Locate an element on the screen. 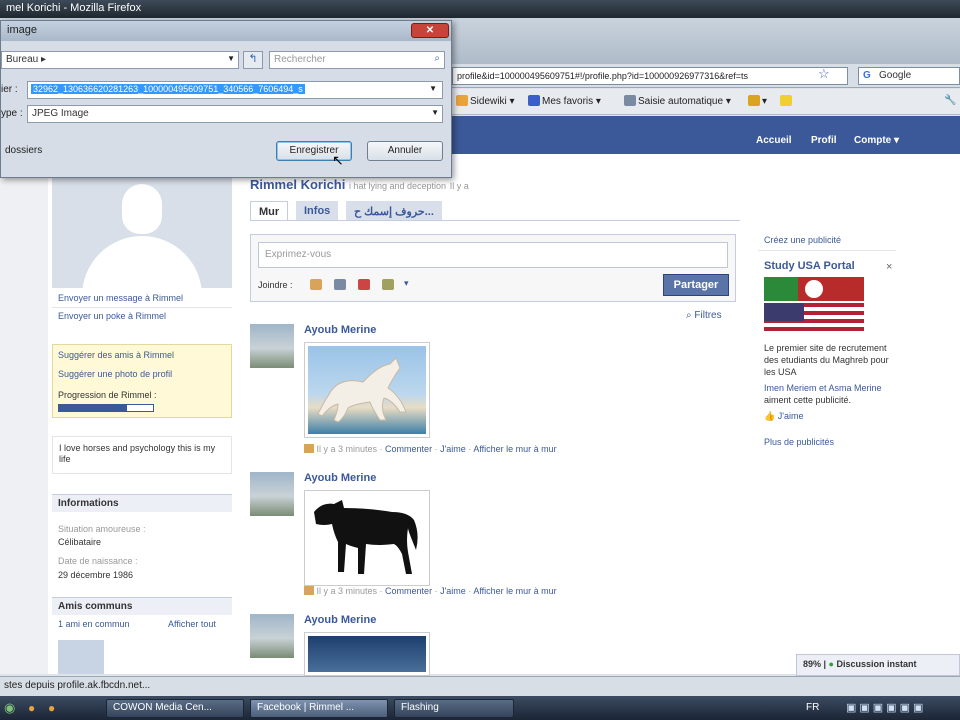 The height and width of the screenshot is (720, 960). task-label: Flashing is located at coordinates (420, 707).